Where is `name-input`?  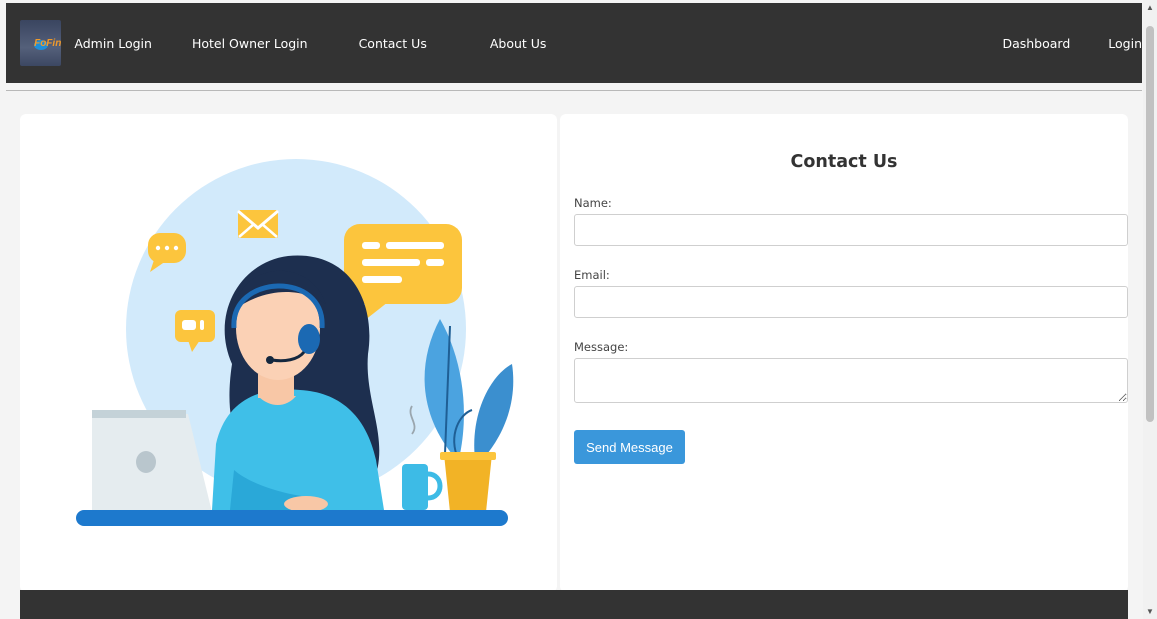
name-input is located at coordinates (851, 230).